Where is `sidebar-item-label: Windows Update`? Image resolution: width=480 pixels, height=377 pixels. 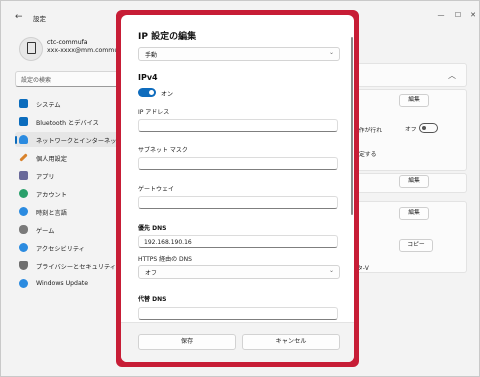
sidebar-item-label: Windows Update is located at coordinates (62, 283).